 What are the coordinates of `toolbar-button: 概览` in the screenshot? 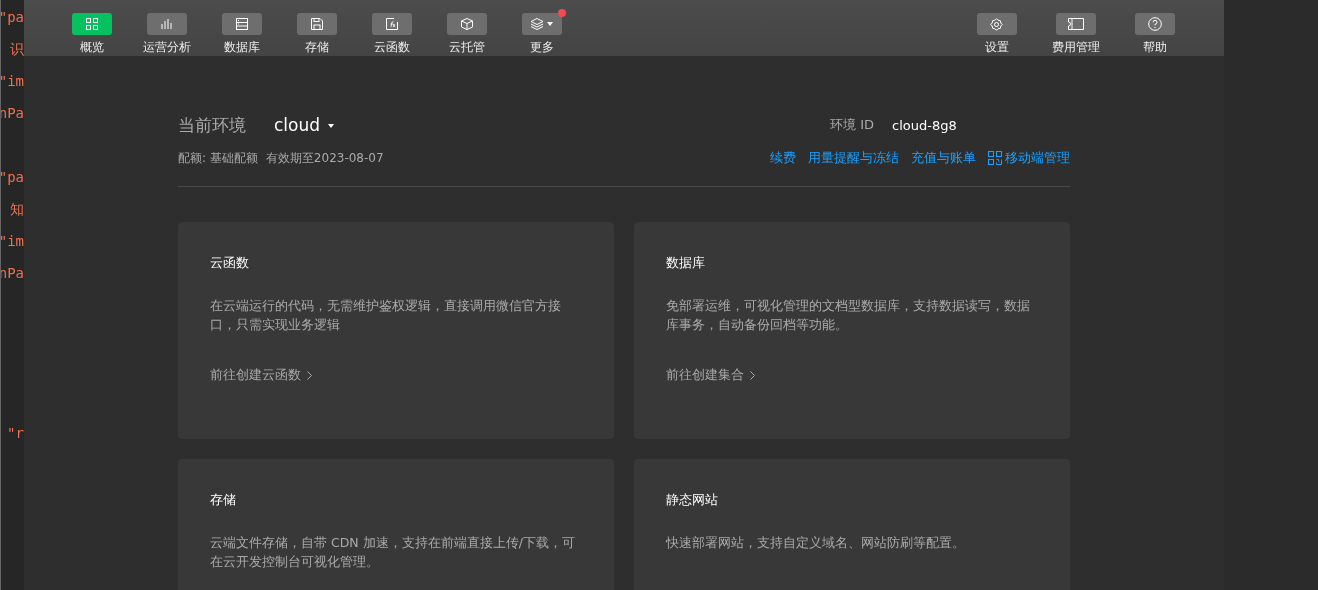 It's located at (91, 28).